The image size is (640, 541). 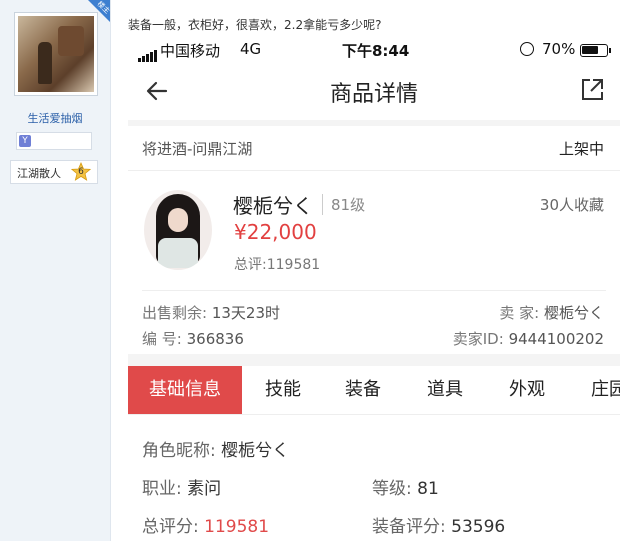 I want to click on character-level: 81级, so click(x=343, y=204).